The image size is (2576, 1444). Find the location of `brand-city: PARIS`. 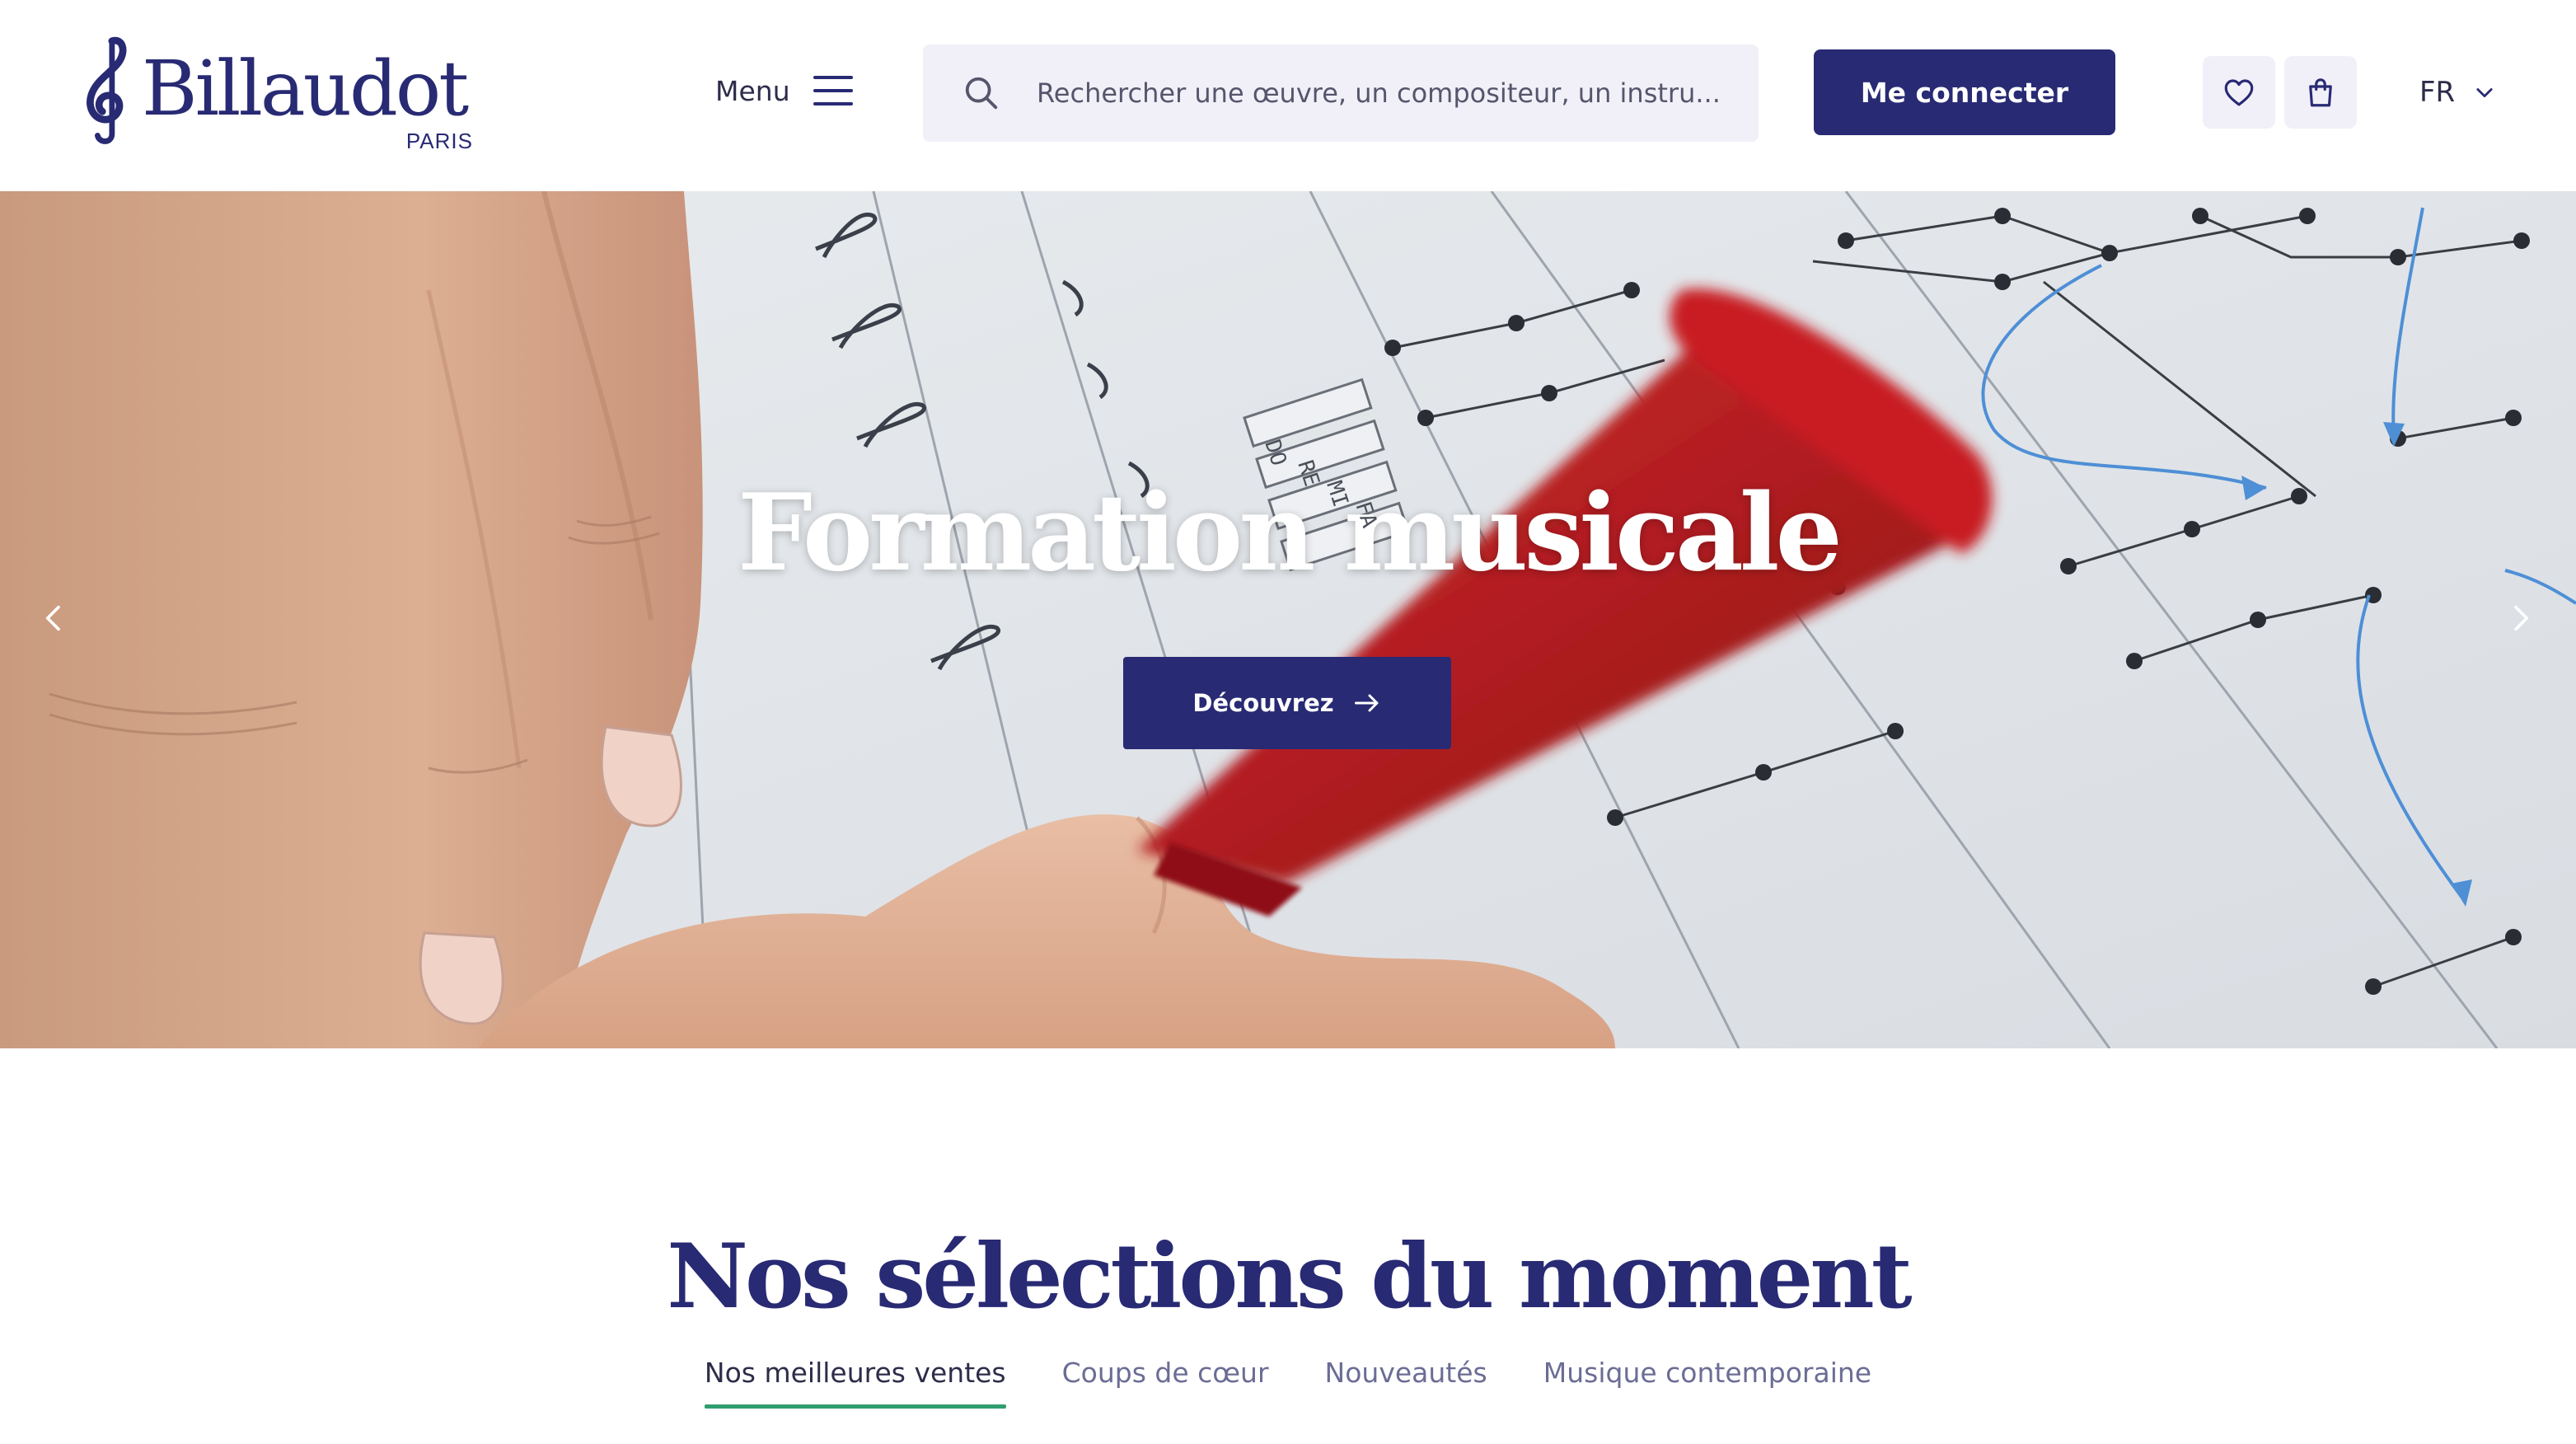

brand-city: PARIS is located at coordinates (439, 141).